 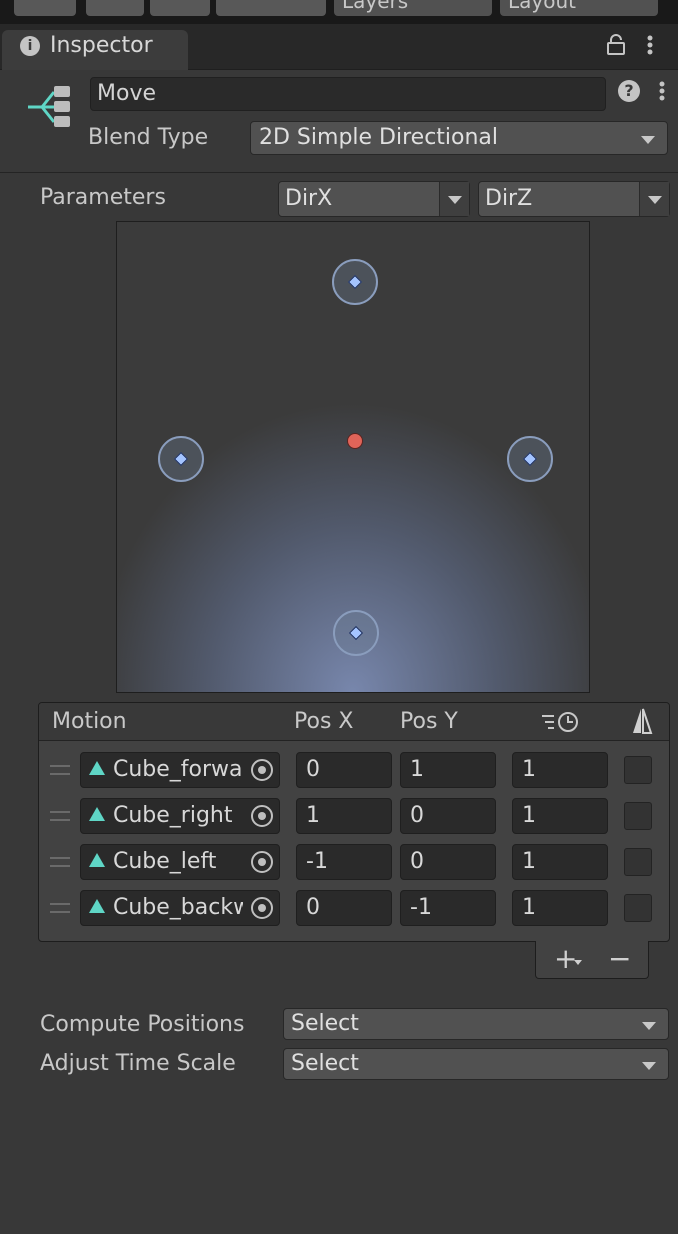 I want to click on pos-x-field: 1, so click(x=344, y=816).